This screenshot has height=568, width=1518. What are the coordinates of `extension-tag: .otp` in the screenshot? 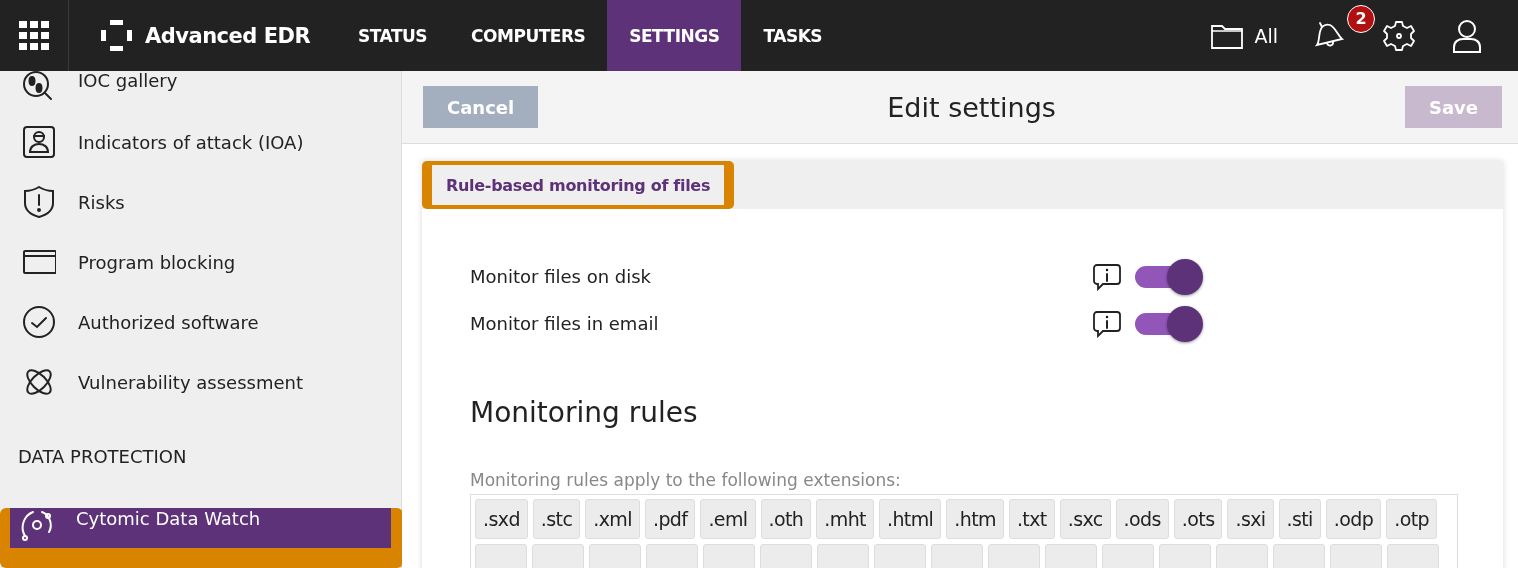 It's located at (1411, 519).